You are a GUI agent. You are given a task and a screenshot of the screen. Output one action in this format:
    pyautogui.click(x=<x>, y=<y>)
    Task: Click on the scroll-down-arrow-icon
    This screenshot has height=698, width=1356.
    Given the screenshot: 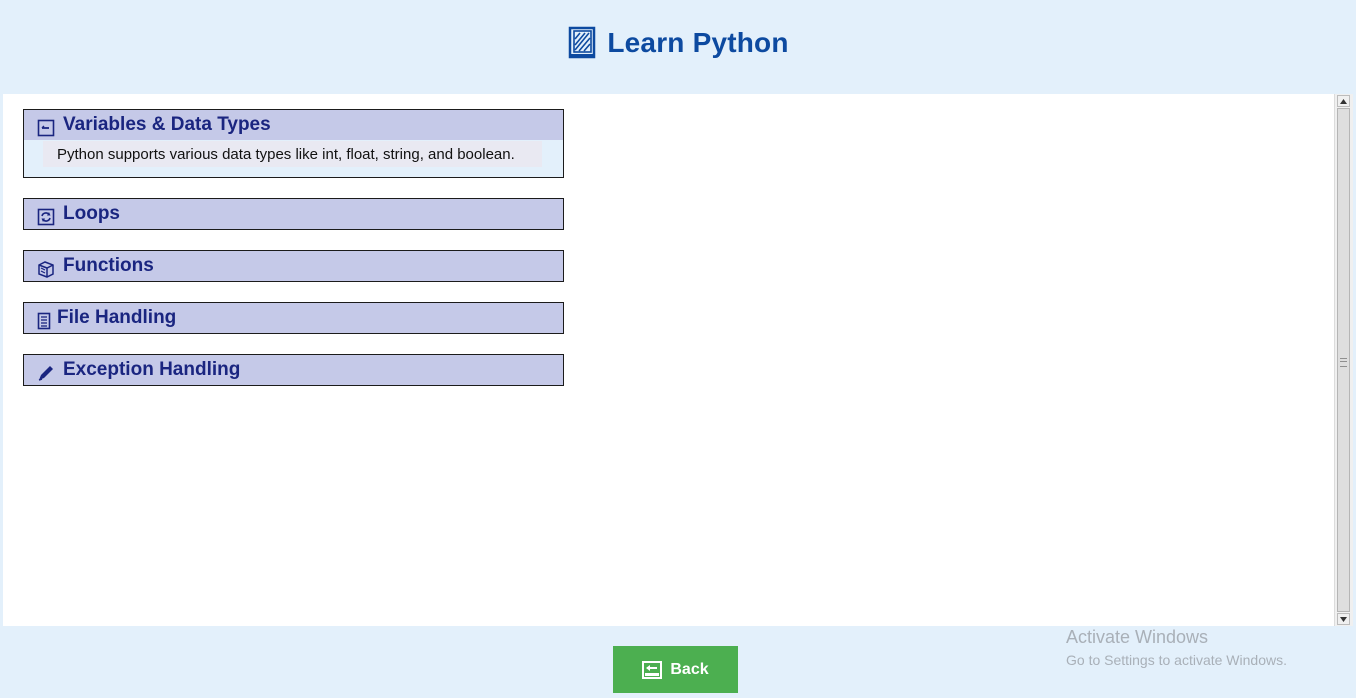 What is the action you would take?
    pyautogui.click(x=1343, y=619)
    